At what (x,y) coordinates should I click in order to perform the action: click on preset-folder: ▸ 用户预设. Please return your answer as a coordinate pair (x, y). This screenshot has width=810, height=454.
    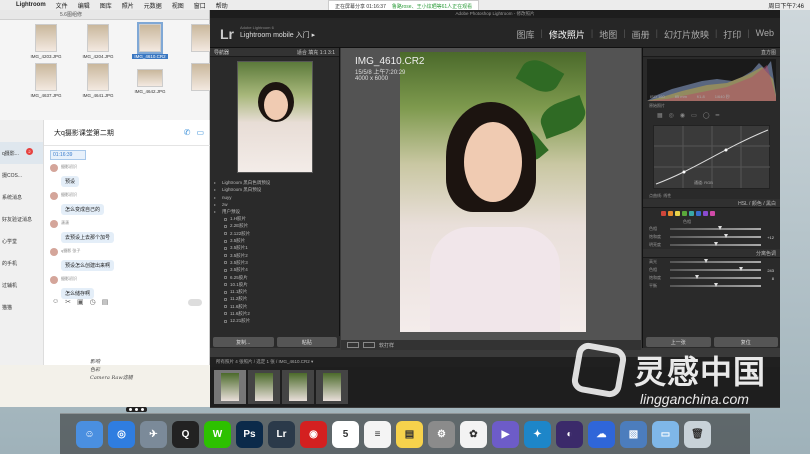
    Looking at the image, I should click on (274, 211).